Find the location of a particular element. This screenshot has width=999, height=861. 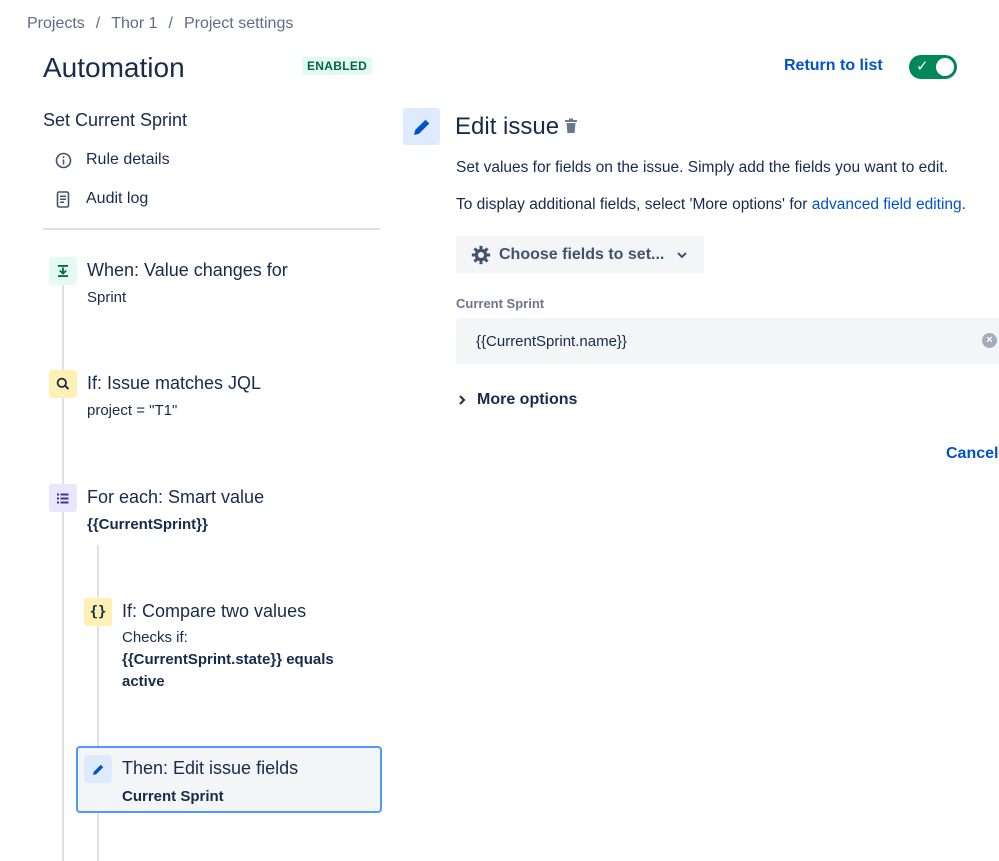

breadcrumb: Projects / Thor 1 / Project settings is located at coordinates (160, 24).